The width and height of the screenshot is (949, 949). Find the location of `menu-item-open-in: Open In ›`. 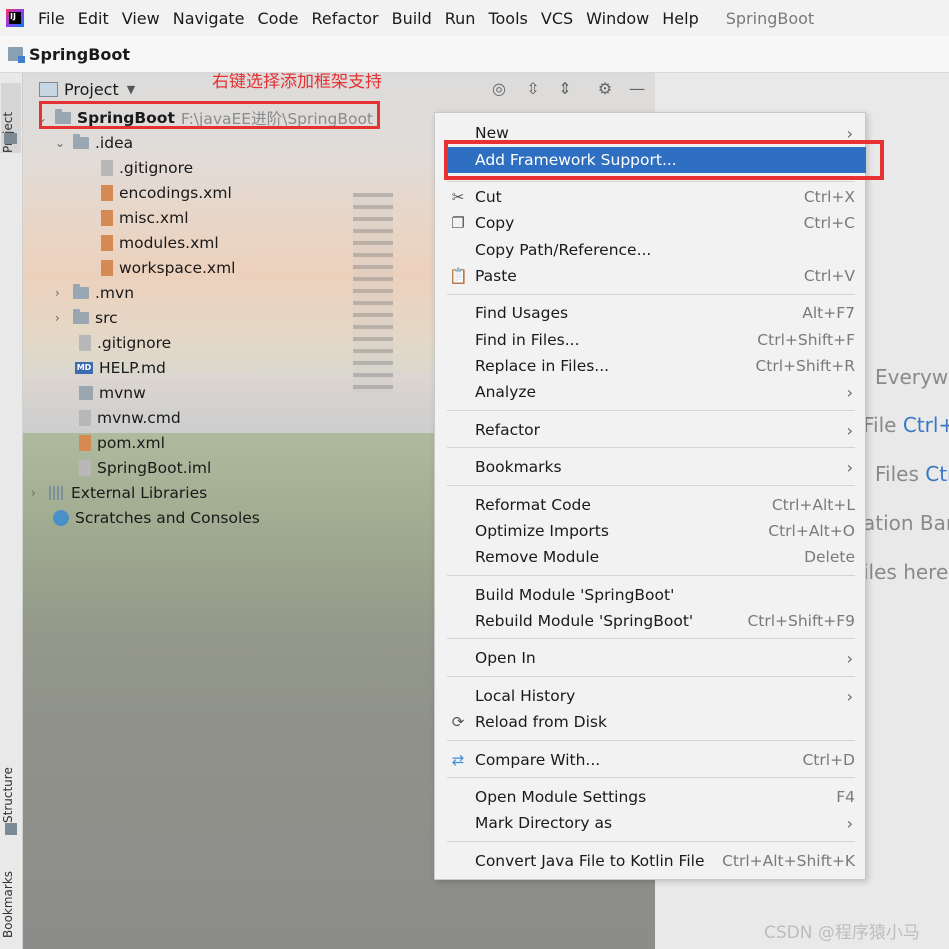

menu-item-open-in: Open In › is located at coordinates (650, 658).